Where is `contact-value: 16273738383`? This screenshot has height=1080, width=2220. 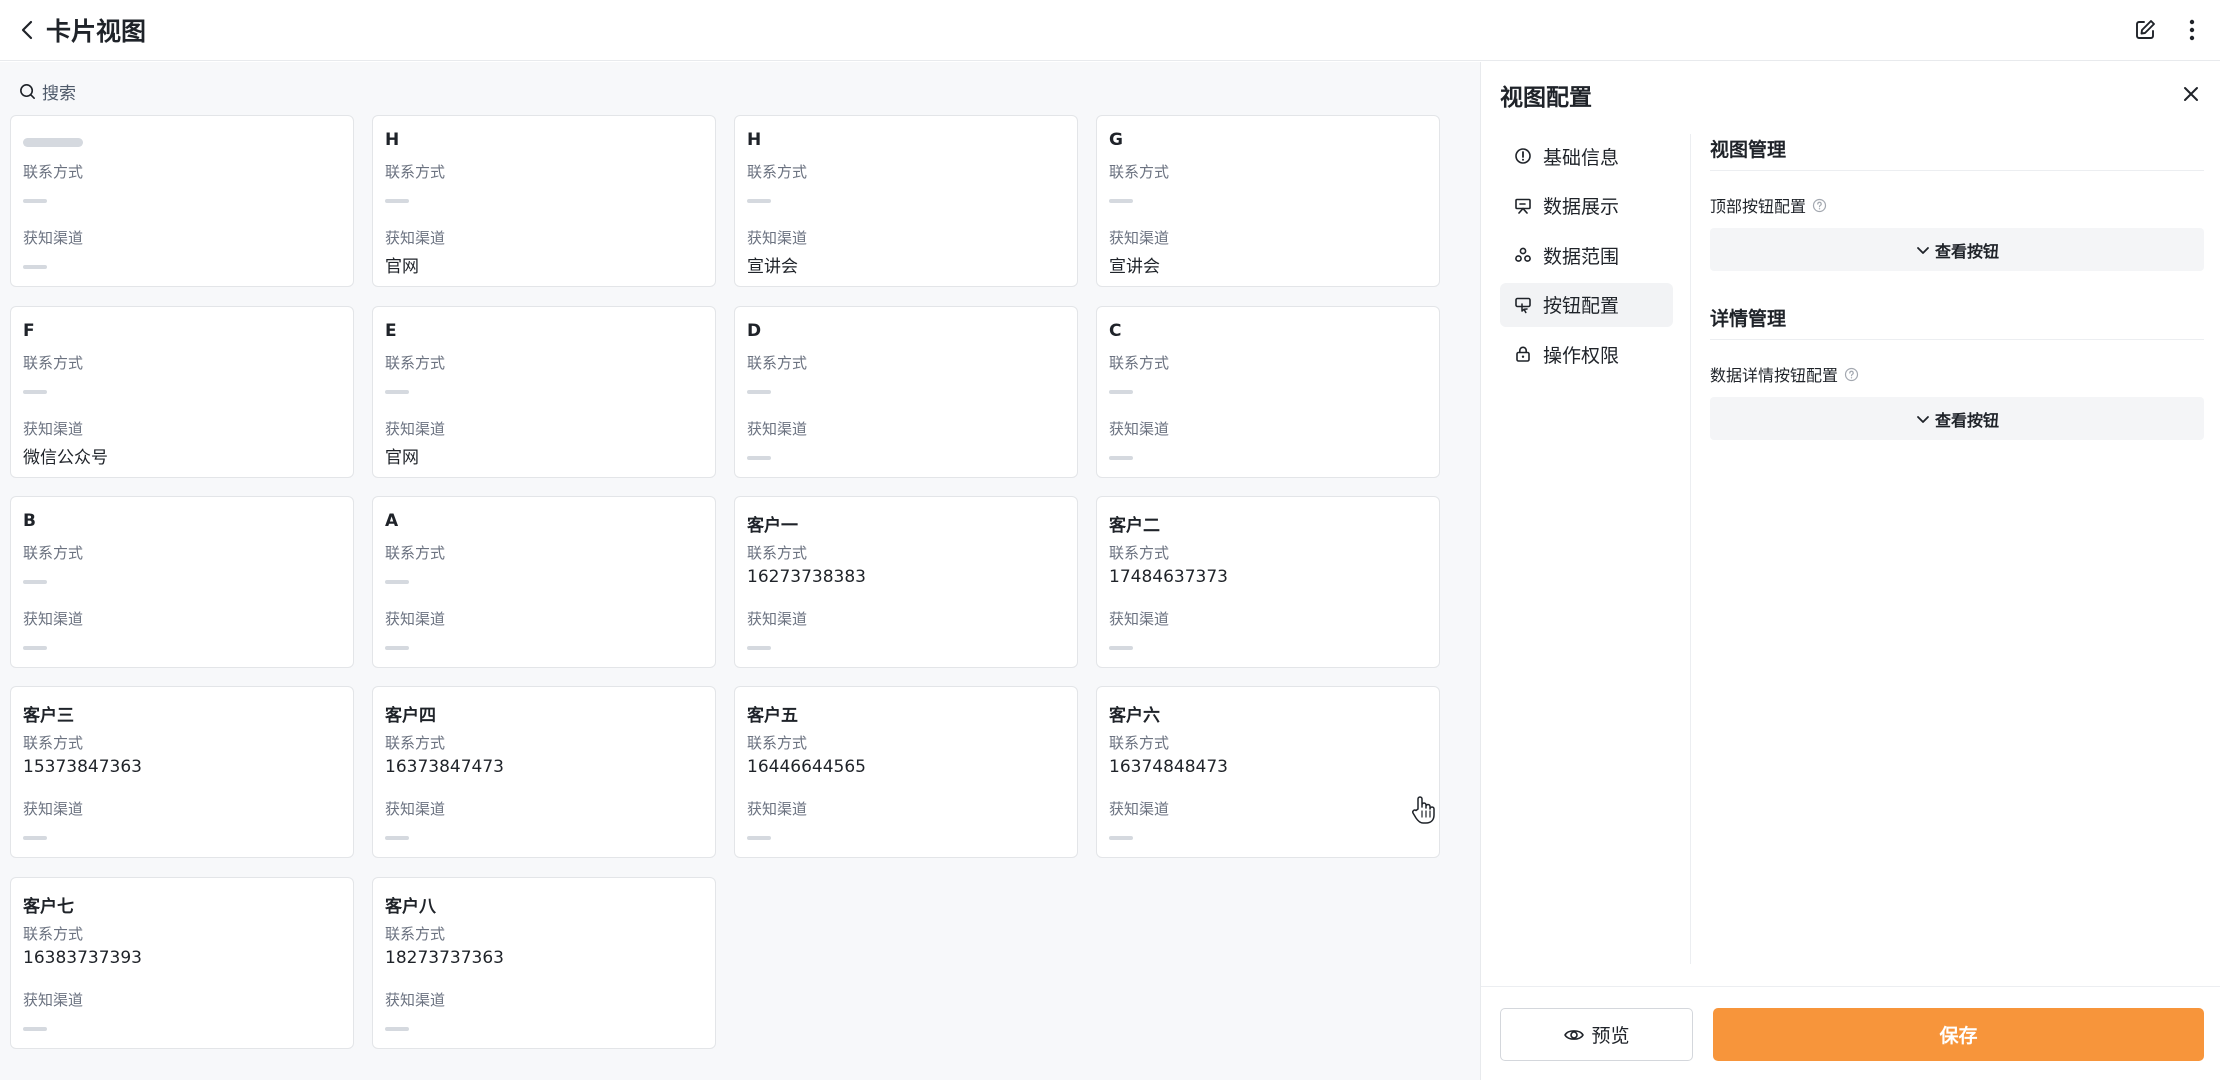 contact-value: 16273738383 is located at coordinates (806, 577).